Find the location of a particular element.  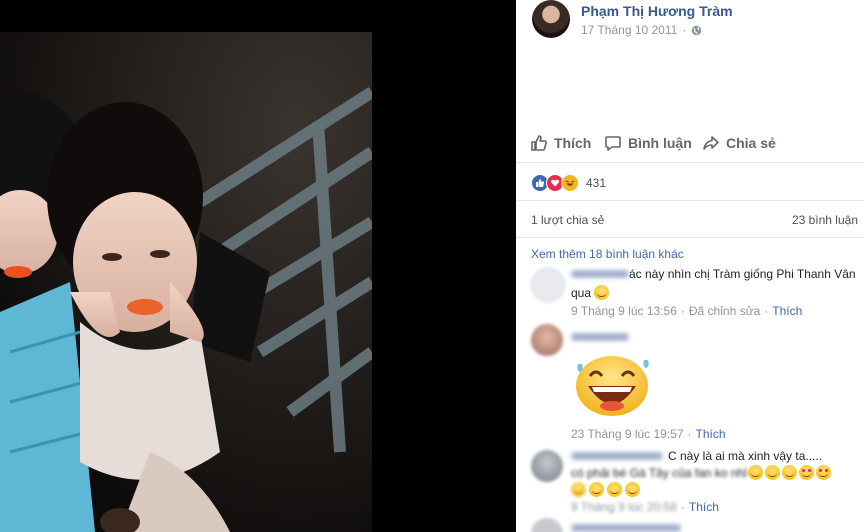

comment-action: Bình luận is located at coordinates (648, 143).